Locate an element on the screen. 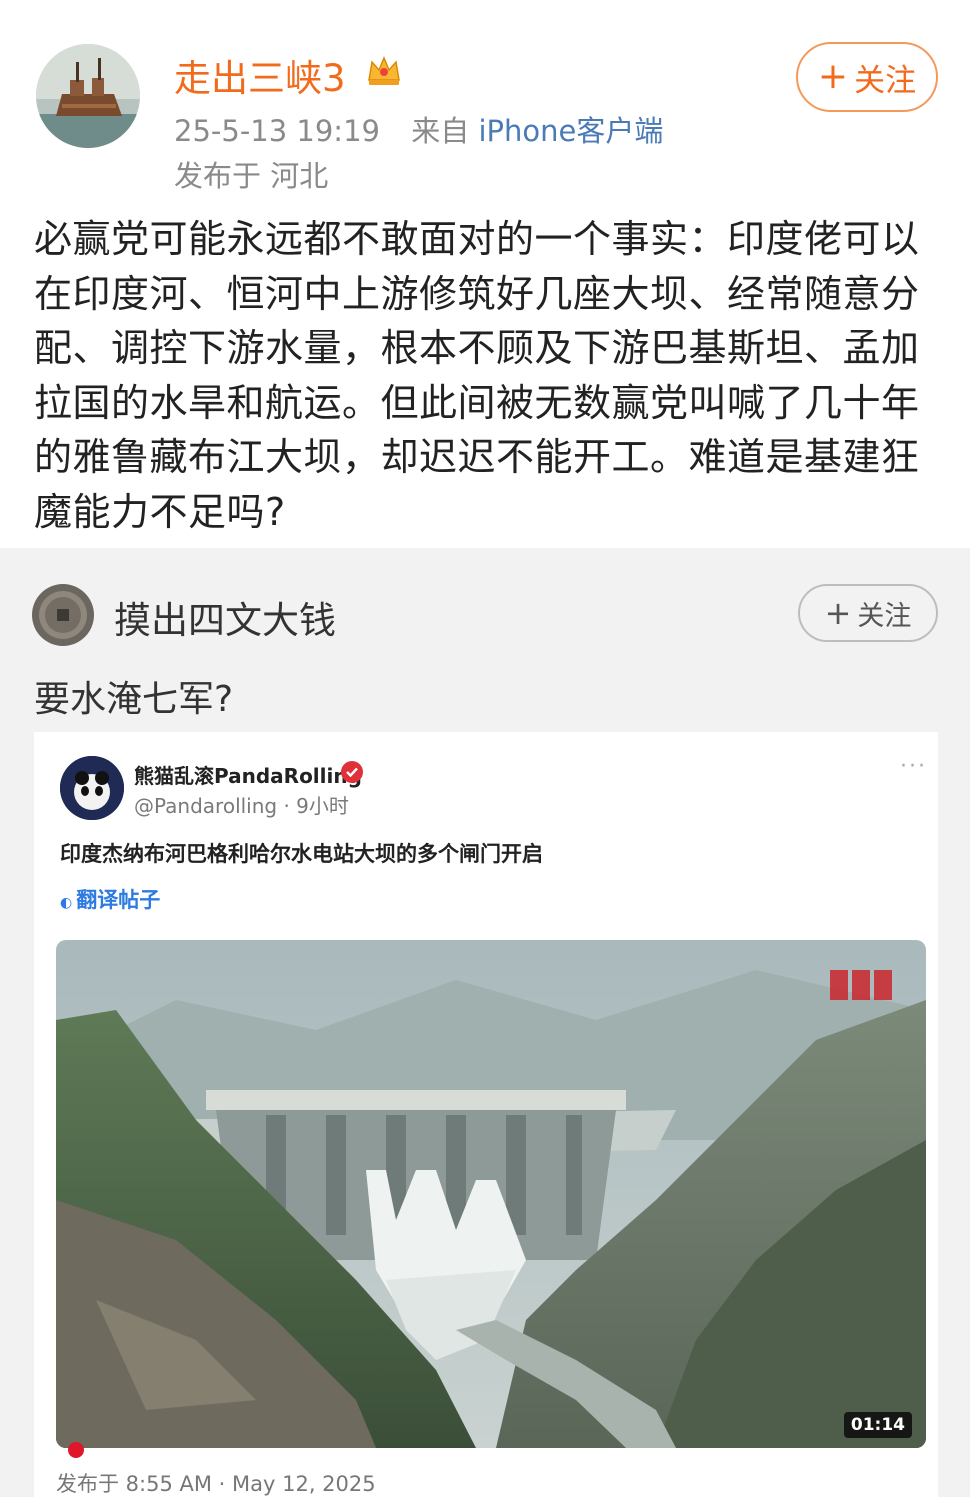  tweet-text: 印度杰纳布河巴格利哈尔水电站大坝的多个闸门开启 is located at coordinates (301, 854).